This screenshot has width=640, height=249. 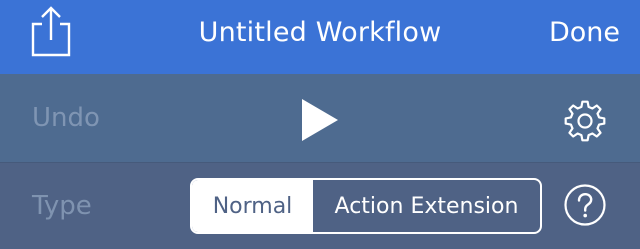 I want to click on undo-button: Undo, so click(x=66, y=118).